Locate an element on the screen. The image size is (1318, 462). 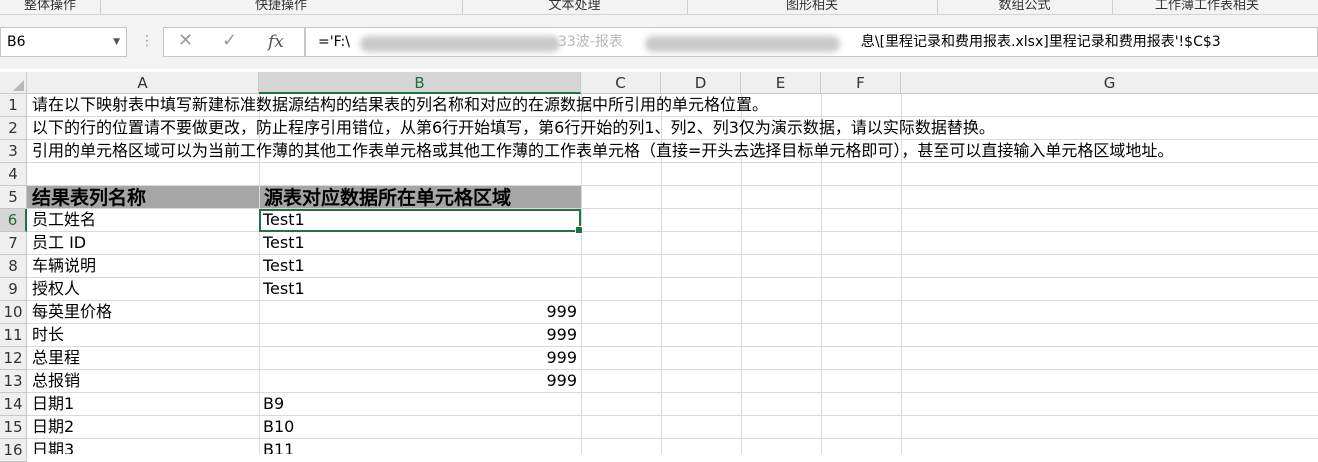
cell-b7: Test1 is located at coordinates (284, 243).